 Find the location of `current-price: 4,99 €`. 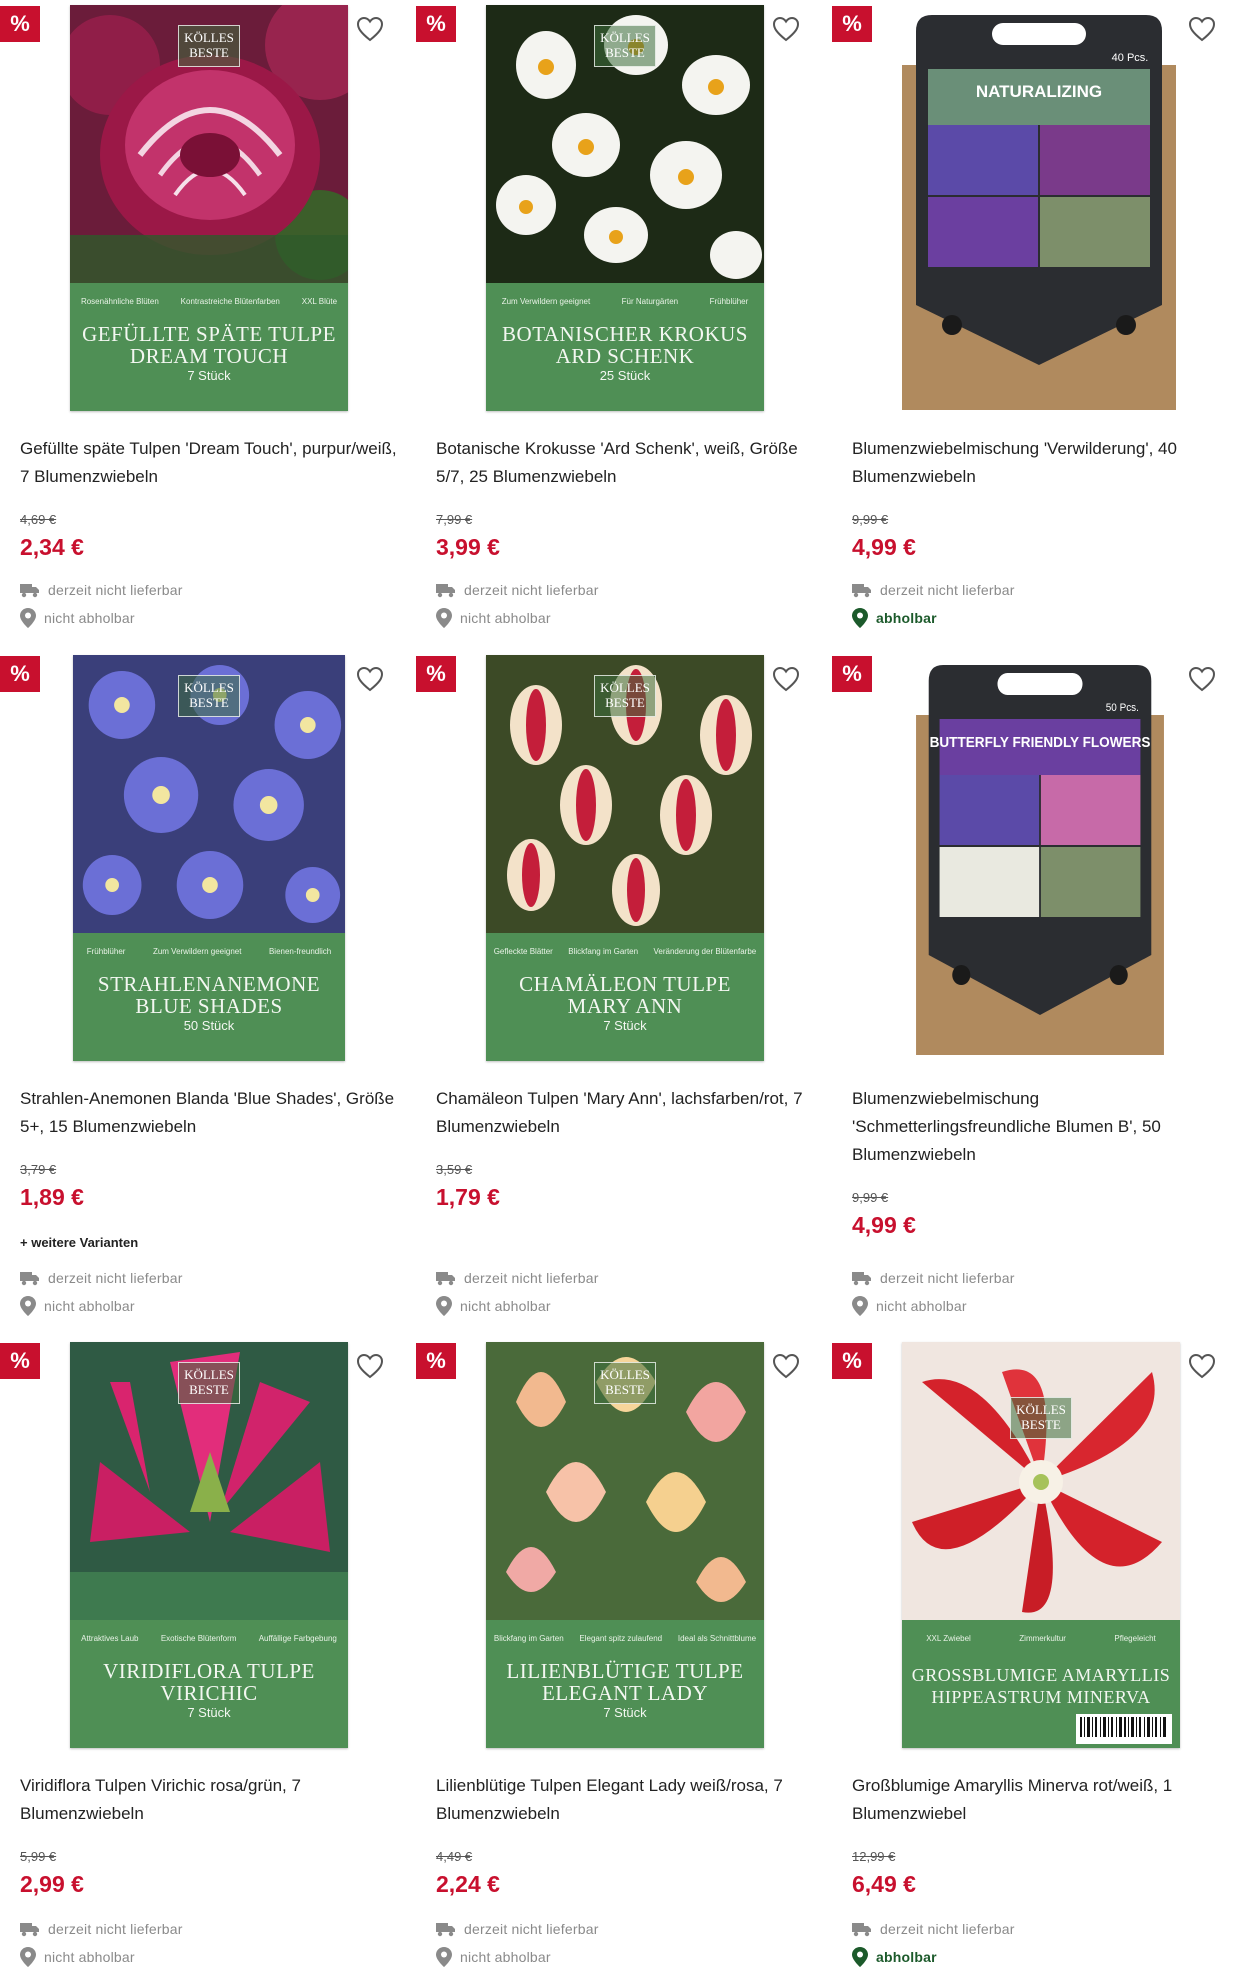

current-price: 4,99 € is located at coordinates (884, 1225).